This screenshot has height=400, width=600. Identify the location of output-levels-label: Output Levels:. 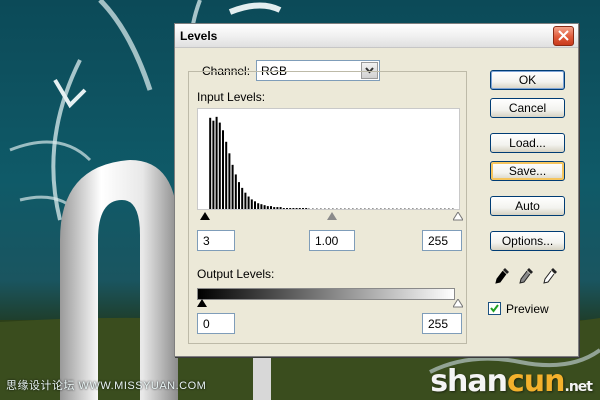
(236, 274).